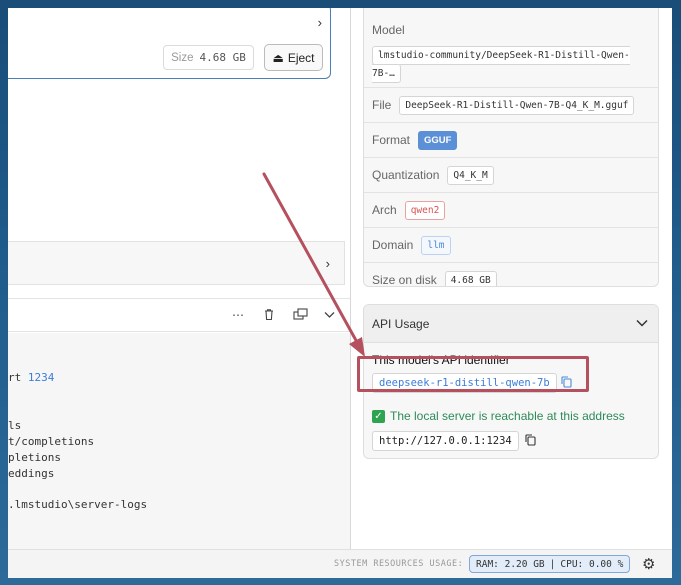 The image size is (681, 585). What do you see at coordinates (399, 564) in the screenshot?
I see `system-resources-label: SYSTEM RESOURCES USAGE:` at bounding box center [399, 564].